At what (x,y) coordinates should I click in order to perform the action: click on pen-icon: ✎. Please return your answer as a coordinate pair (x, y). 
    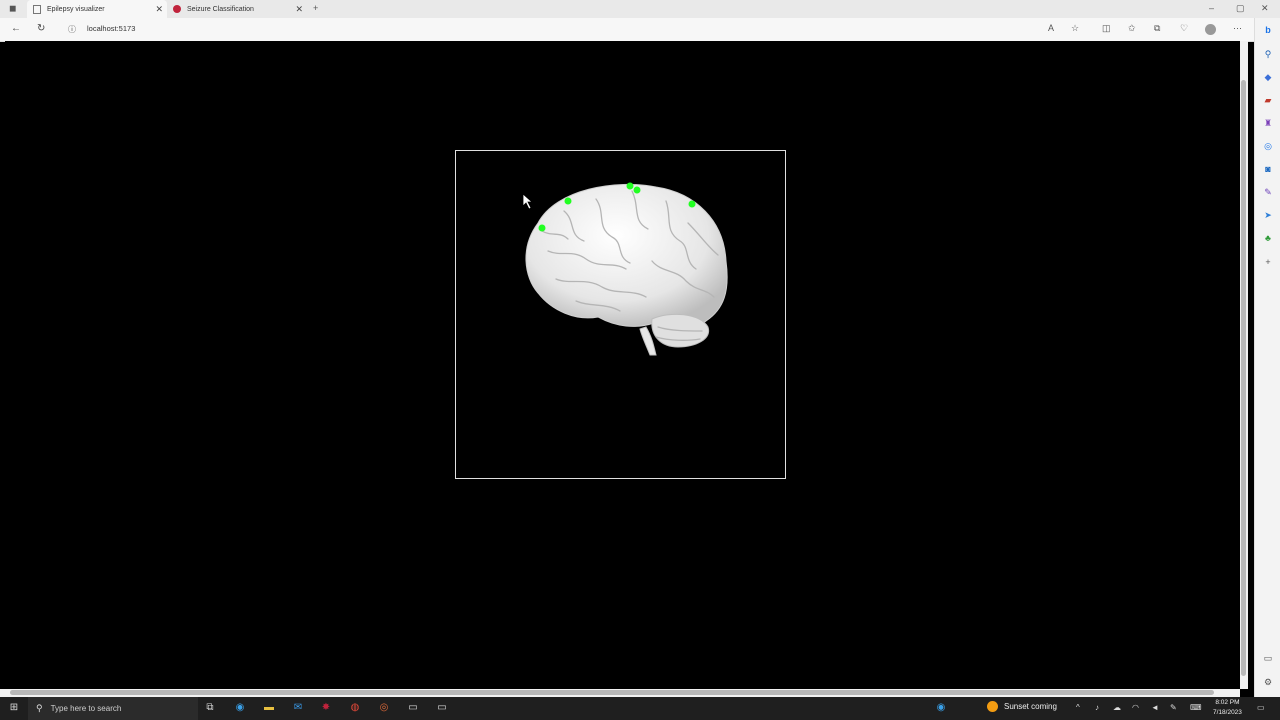
    Looking at the image, I should click on (1173, 707).